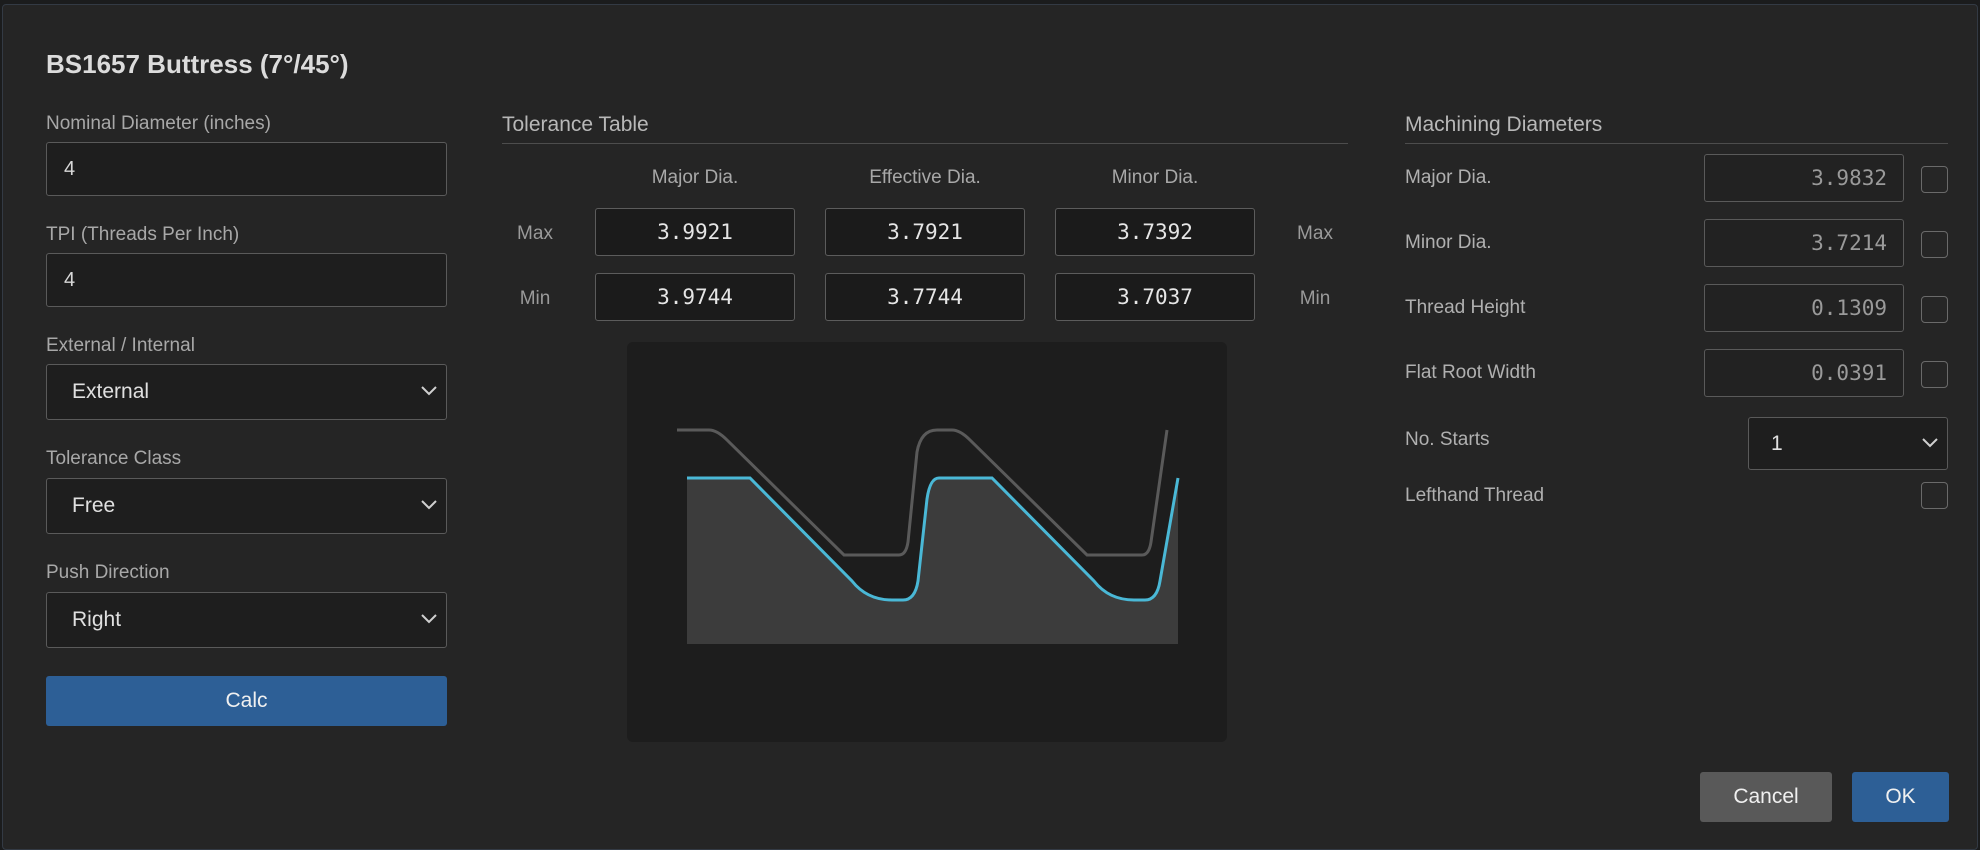 The height and width of the screenshot is (850, 1980). I want to click on min-major-dia: 3.9744, so click(695, 297).